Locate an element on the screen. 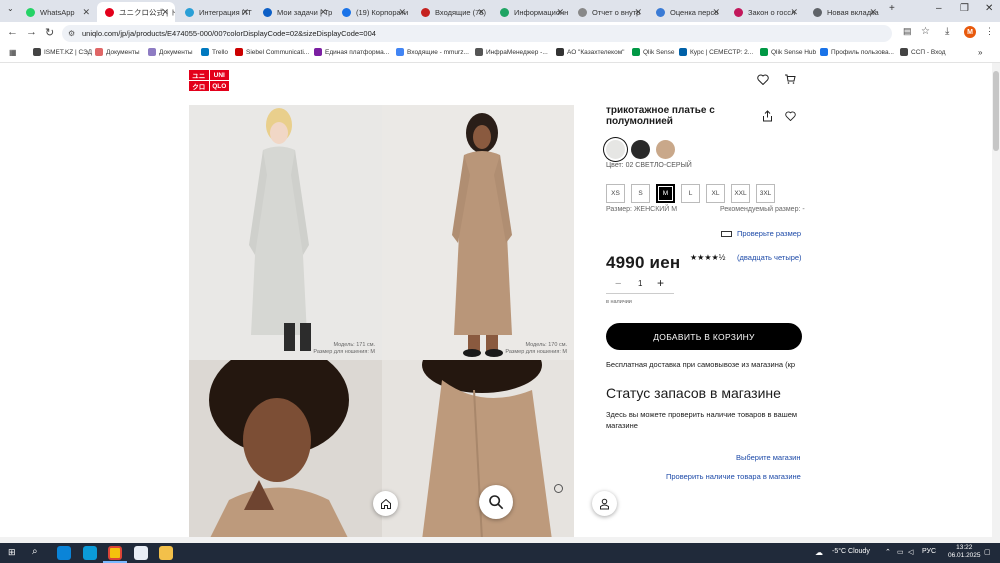  translate-icon: ▤ is located at coordinates (907, 31).